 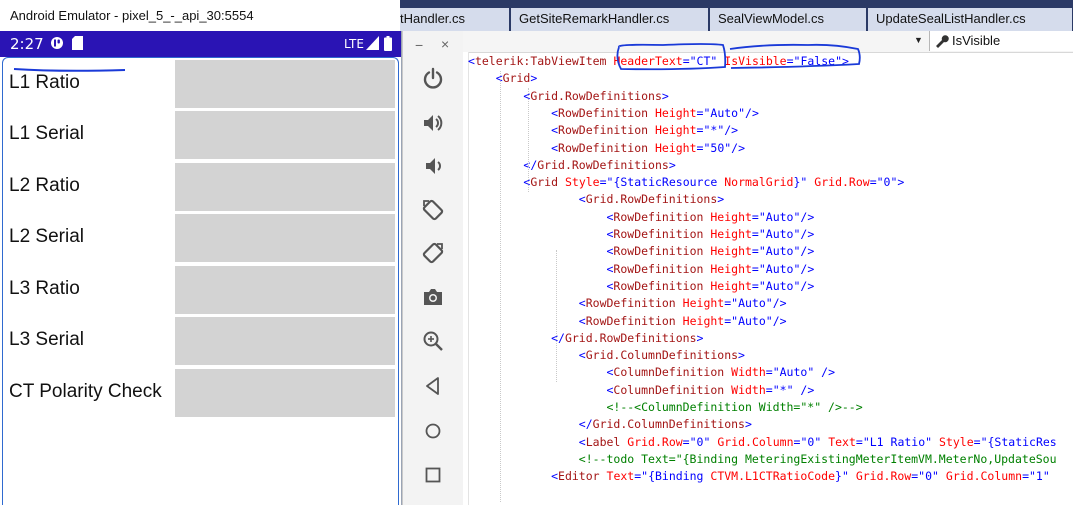 I want to click on wrench-icon, so click(x=942, y=41).